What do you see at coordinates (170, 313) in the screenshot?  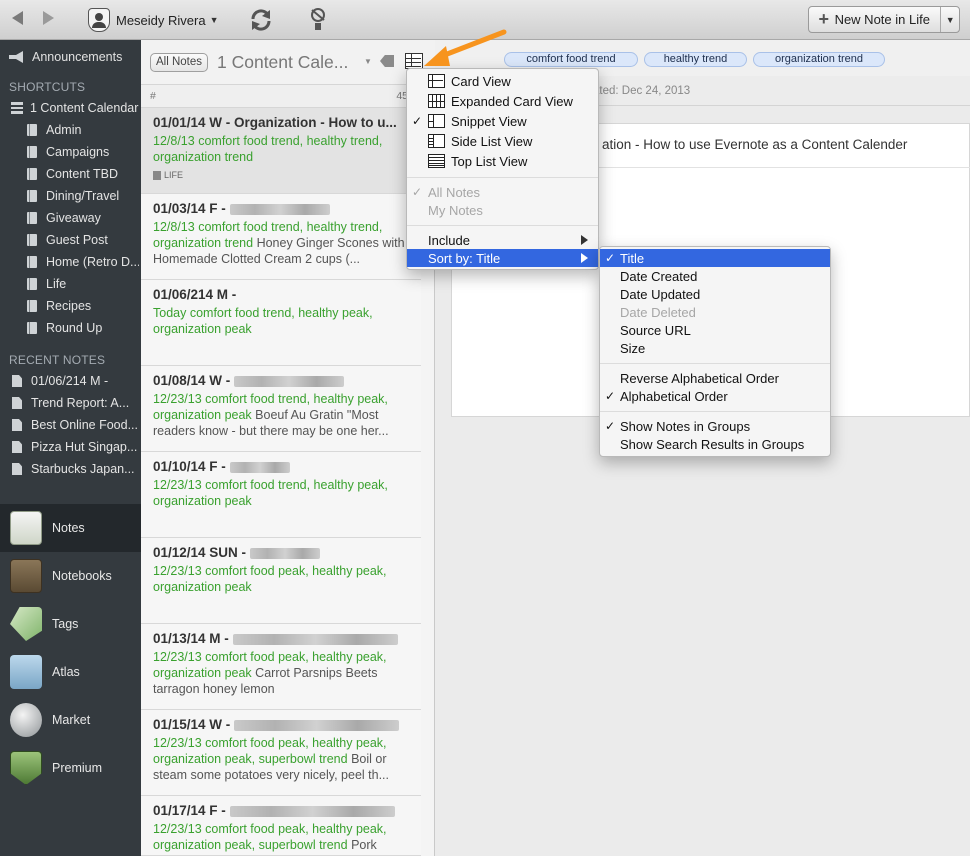 I see `note-date: Today` at bounding box center [170, 313].